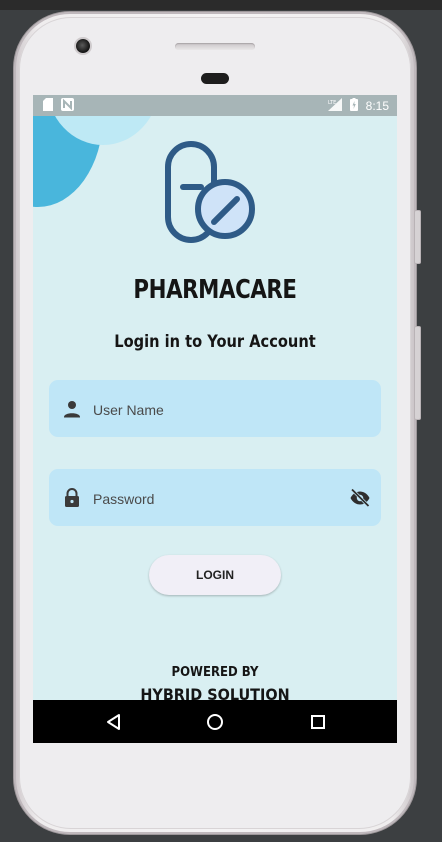 This screenshot has width=442, height=842. I want to click on username-input, so click(213, 409).